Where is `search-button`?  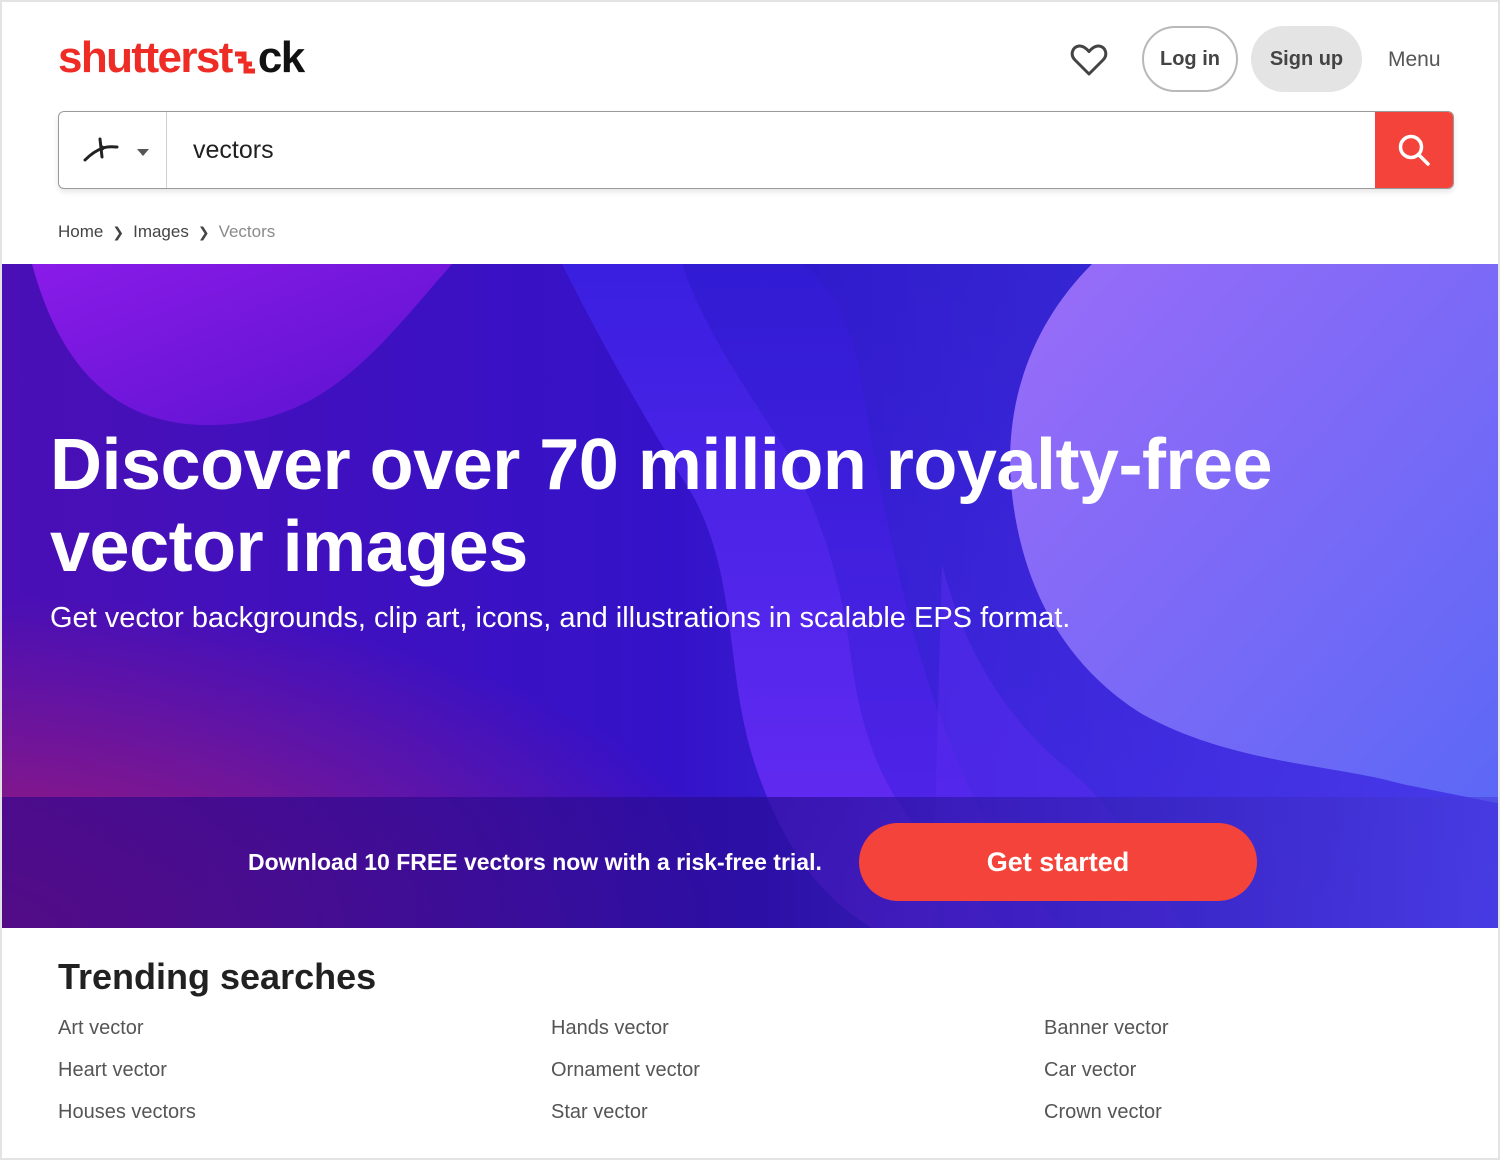
search-button is located at coordinates (1414, 150).